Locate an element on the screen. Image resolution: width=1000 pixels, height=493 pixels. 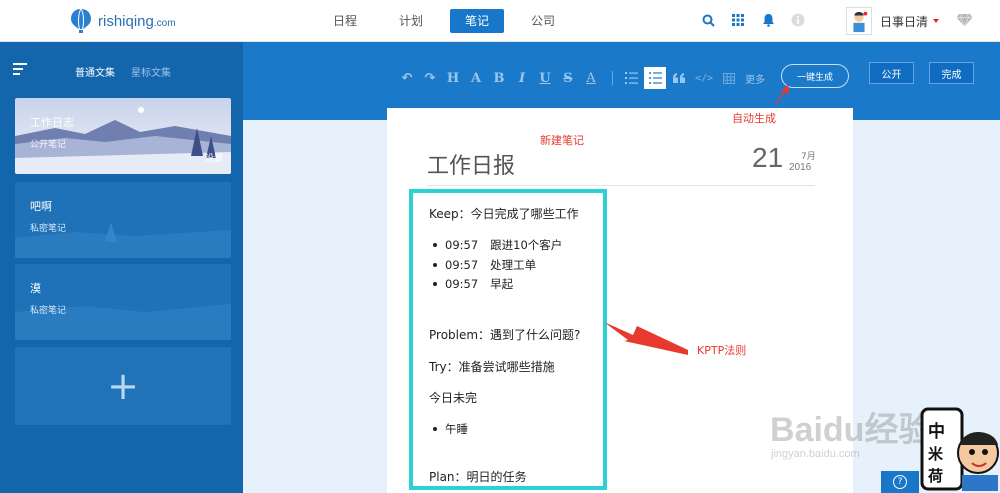
watermark-url: jingyan.baidu.com is located at coordinates (815, 454).